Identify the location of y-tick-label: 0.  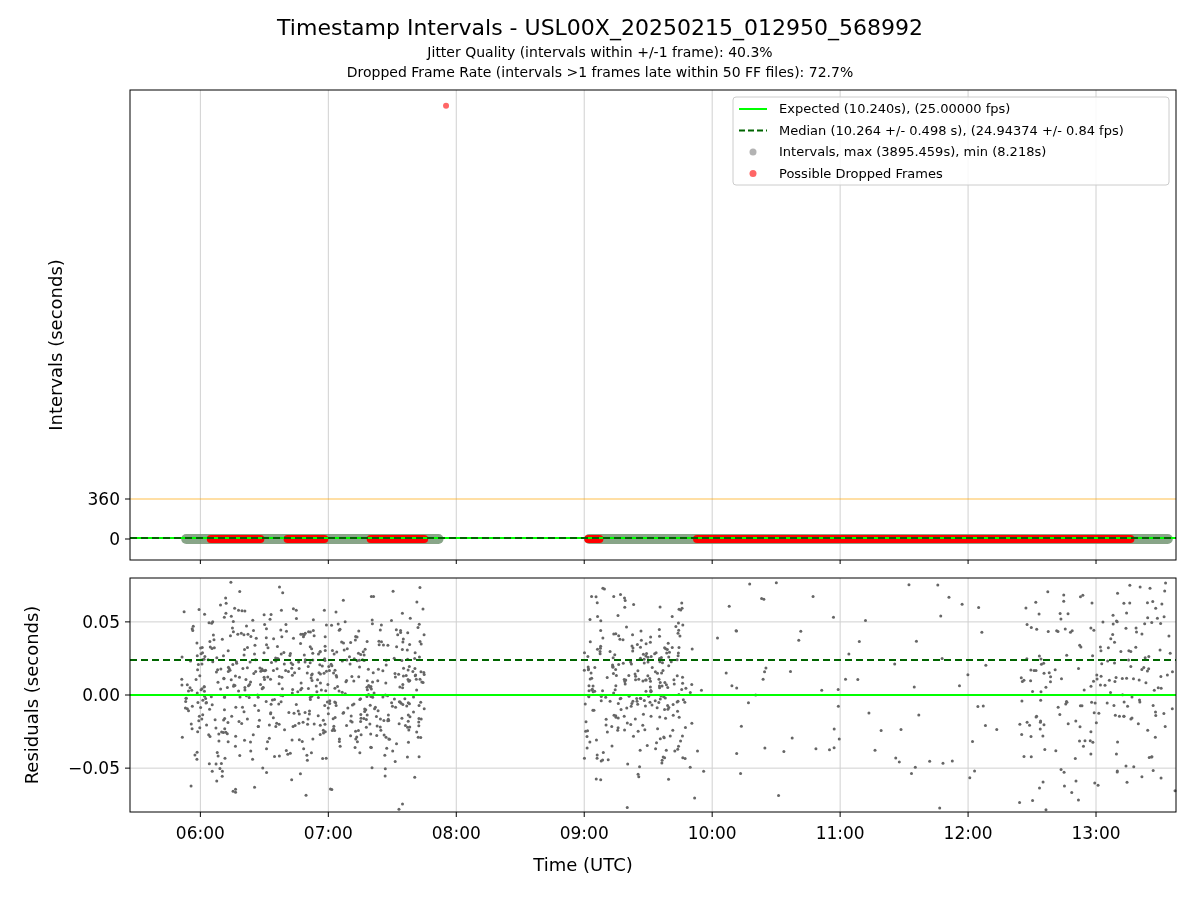
(114, 539).